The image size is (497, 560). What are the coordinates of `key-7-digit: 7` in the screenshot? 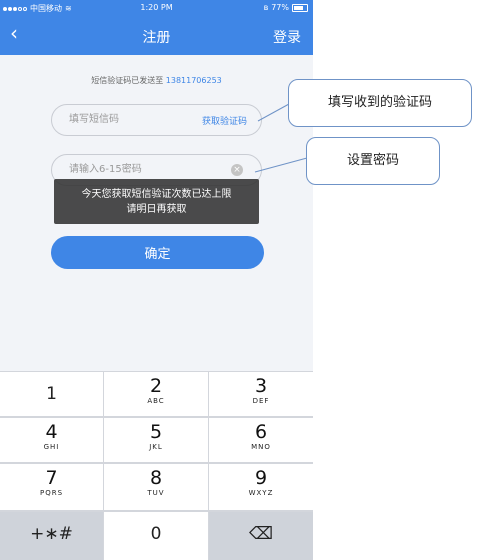 It's located at (51, 478).